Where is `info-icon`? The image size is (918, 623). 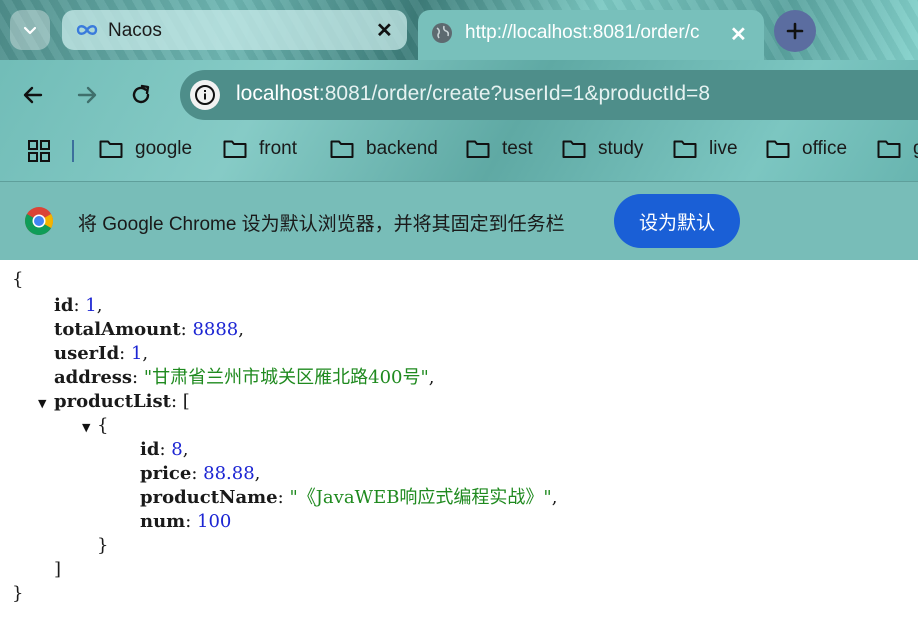 info-icon is located at coordinates (205, 95).